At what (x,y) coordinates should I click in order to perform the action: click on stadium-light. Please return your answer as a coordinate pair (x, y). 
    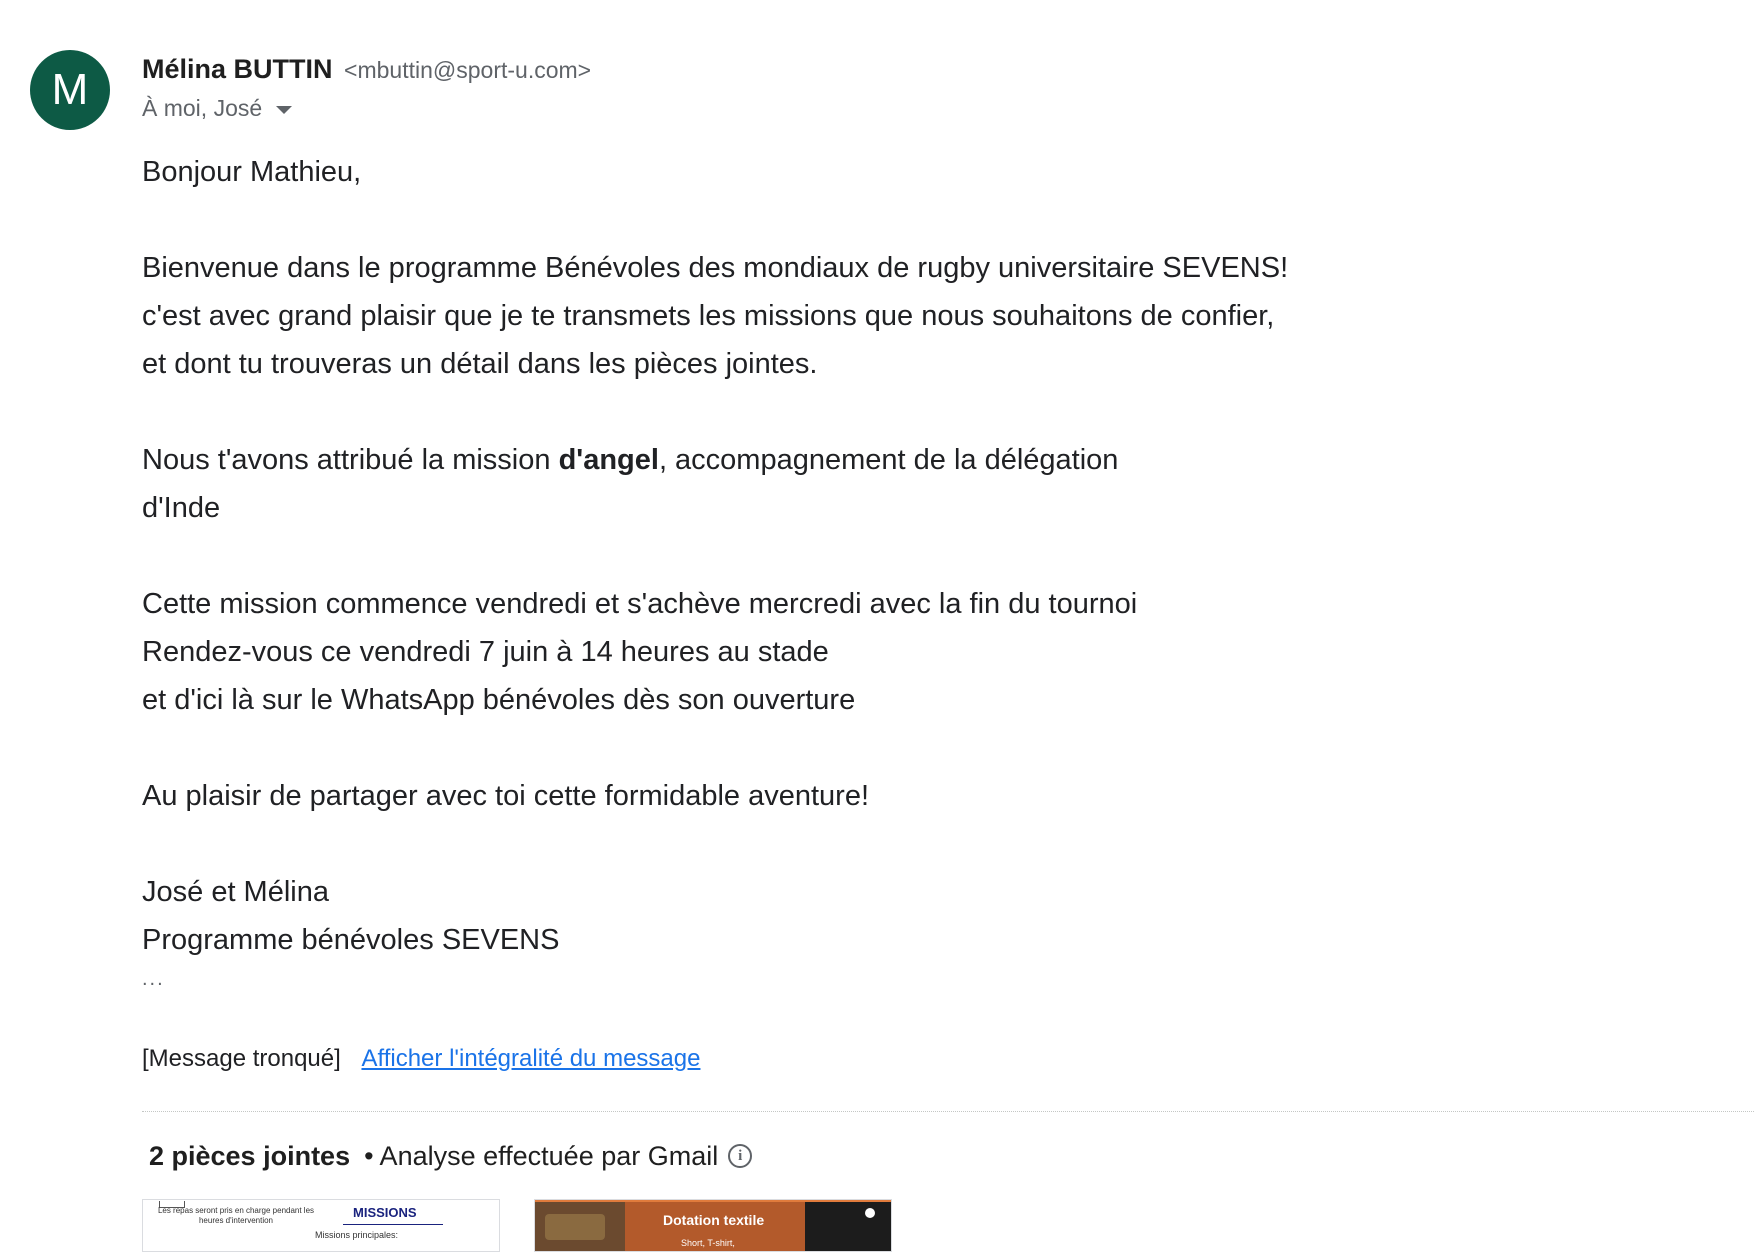
    Looking at the image, I should click on (870, 1213).